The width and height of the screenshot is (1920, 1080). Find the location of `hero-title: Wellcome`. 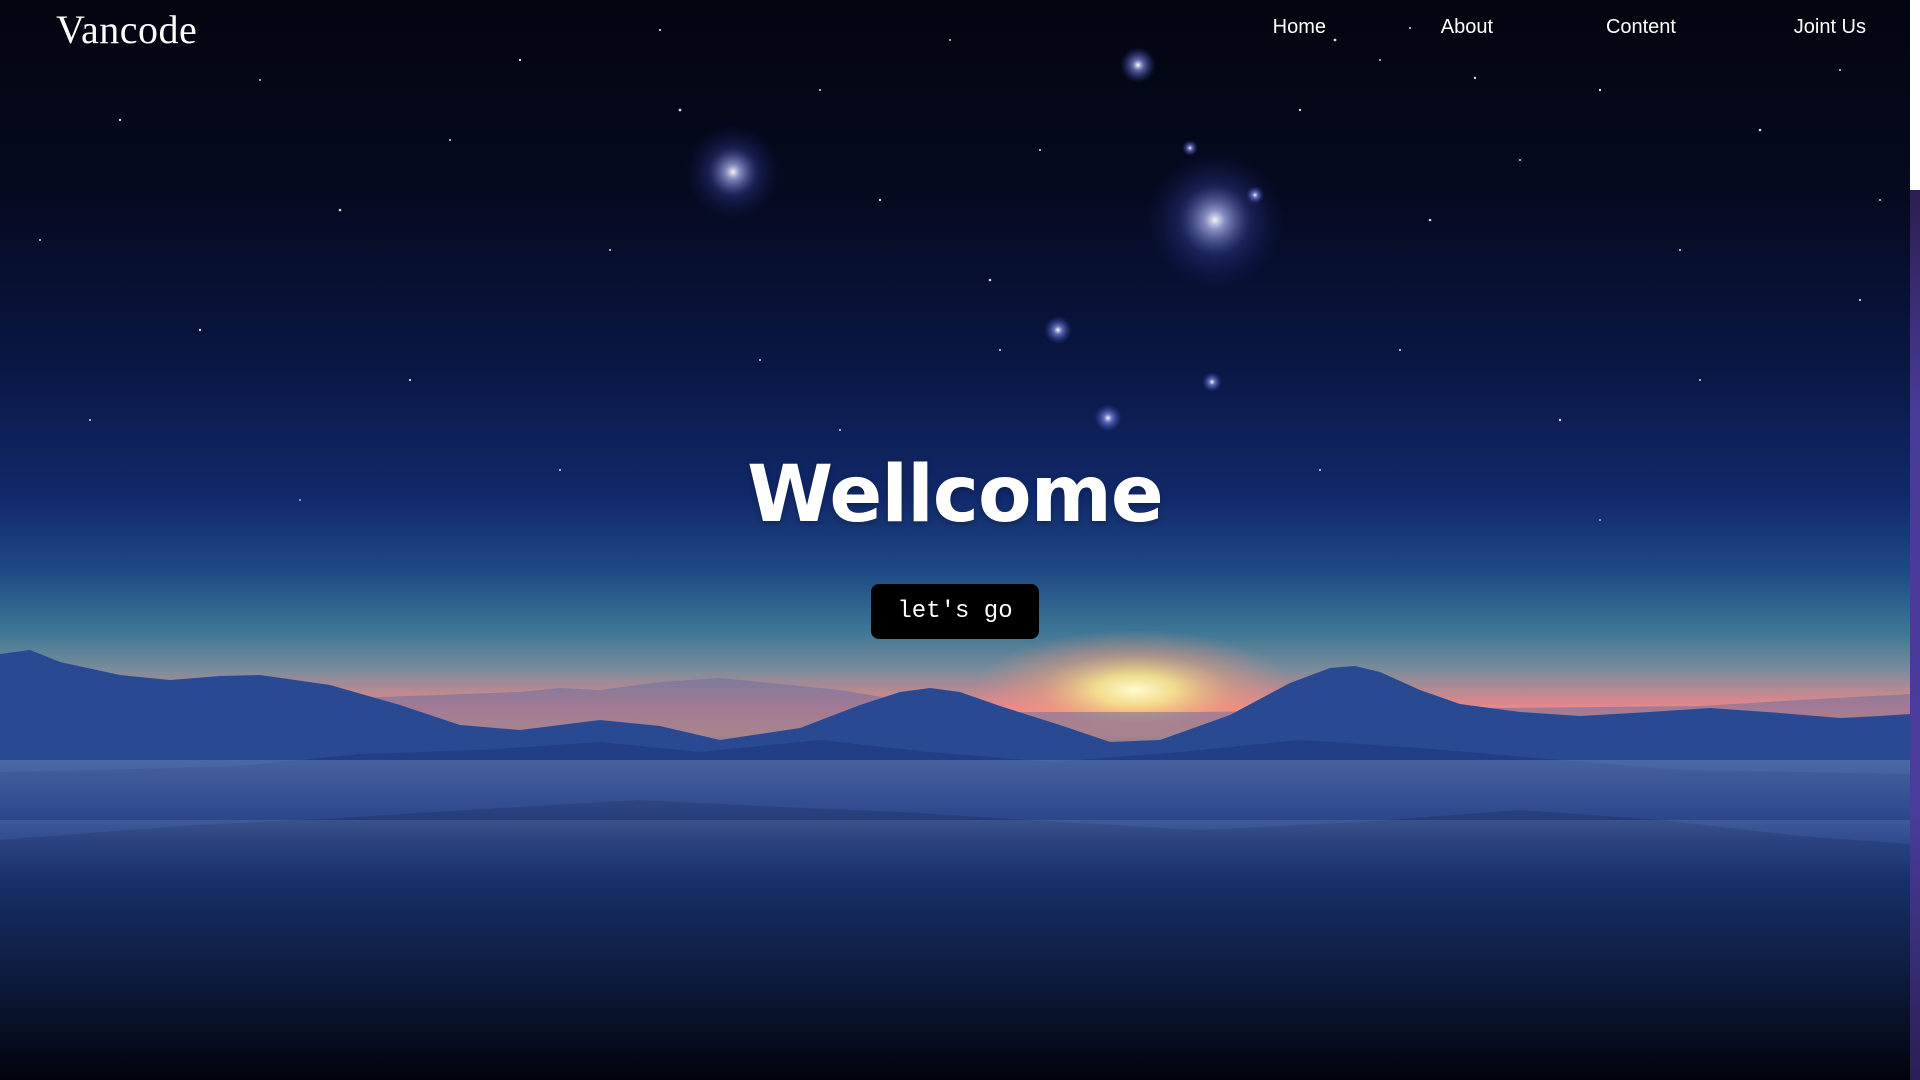

hero-title: Wellcome is located at coordinates (955, 495).